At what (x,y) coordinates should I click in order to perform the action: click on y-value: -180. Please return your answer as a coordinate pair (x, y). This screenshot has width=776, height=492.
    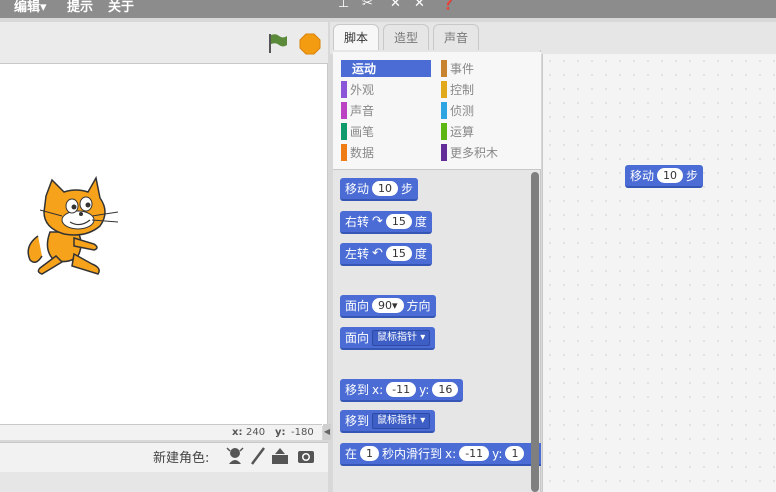
    Looking at the image, I should click on (302, 432).